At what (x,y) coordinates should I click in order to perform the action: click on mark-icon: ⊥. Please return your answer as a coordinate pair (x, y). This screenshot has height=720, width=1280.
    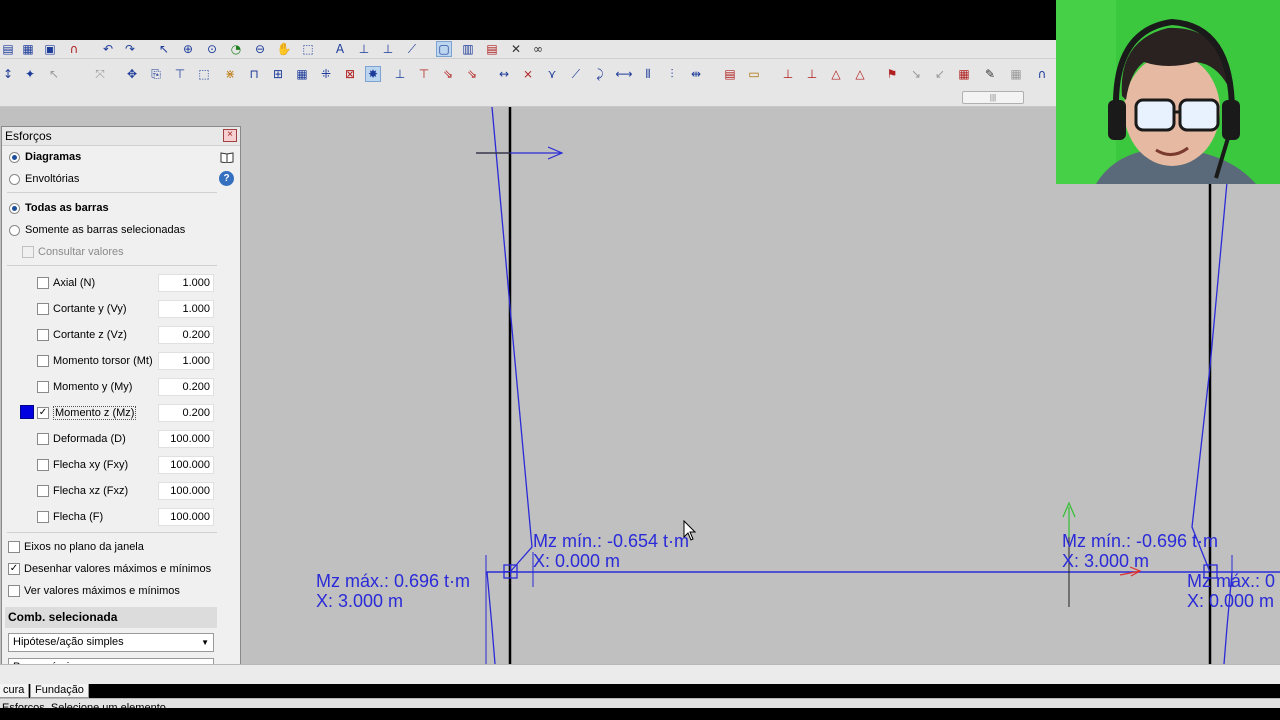
    Looking at the image, I should click on (788, 74).